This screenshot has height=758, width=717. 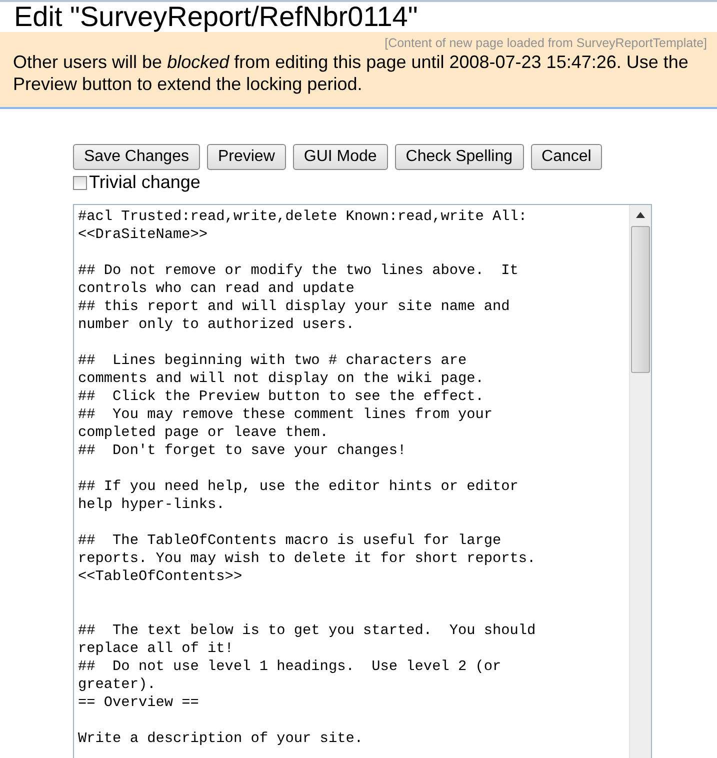 I want to click on template-note: [Content of new page loaded from SurveyReportTemplate], so click(x=545, y=43).